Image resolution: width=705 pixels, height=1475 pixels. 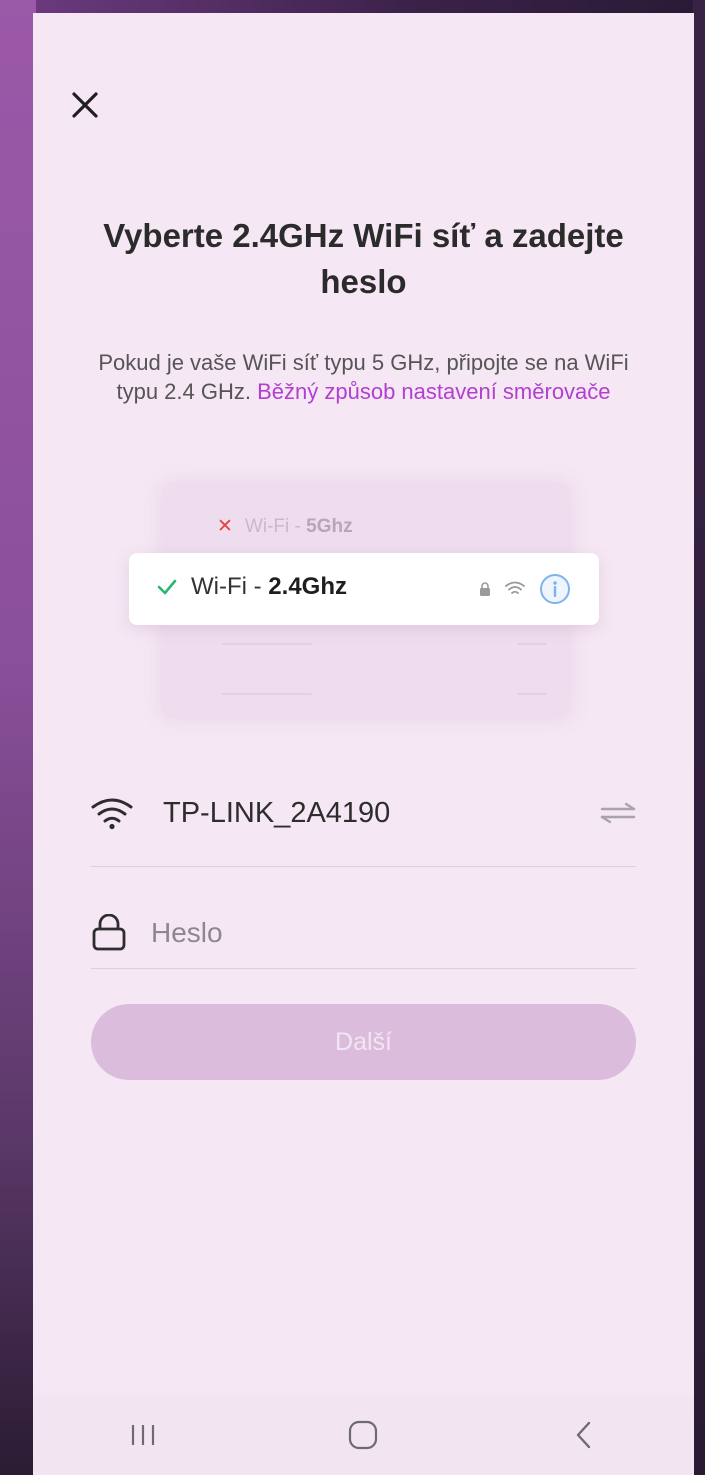 What do you see at coordinates (433, 391) in the screenshot?
I see `router-setup-link: Běžný způsob nastavení směrovače` at bounding box center [433, 391].